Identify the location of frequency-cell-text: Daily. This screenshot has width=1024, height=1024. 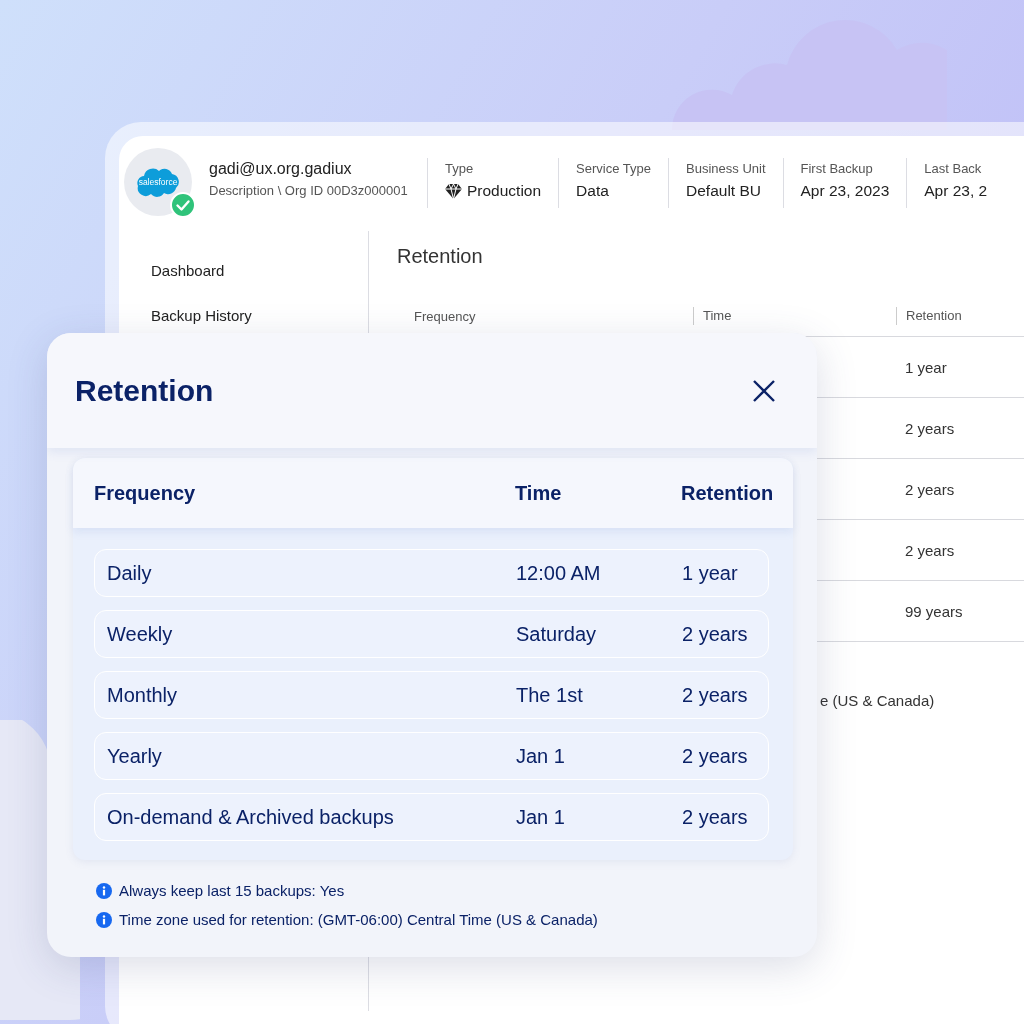
(130, 573).